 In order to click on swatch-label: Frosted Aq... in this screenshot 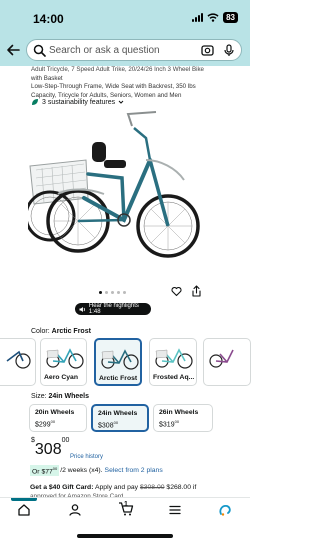, I will do `click(173, 377)`.